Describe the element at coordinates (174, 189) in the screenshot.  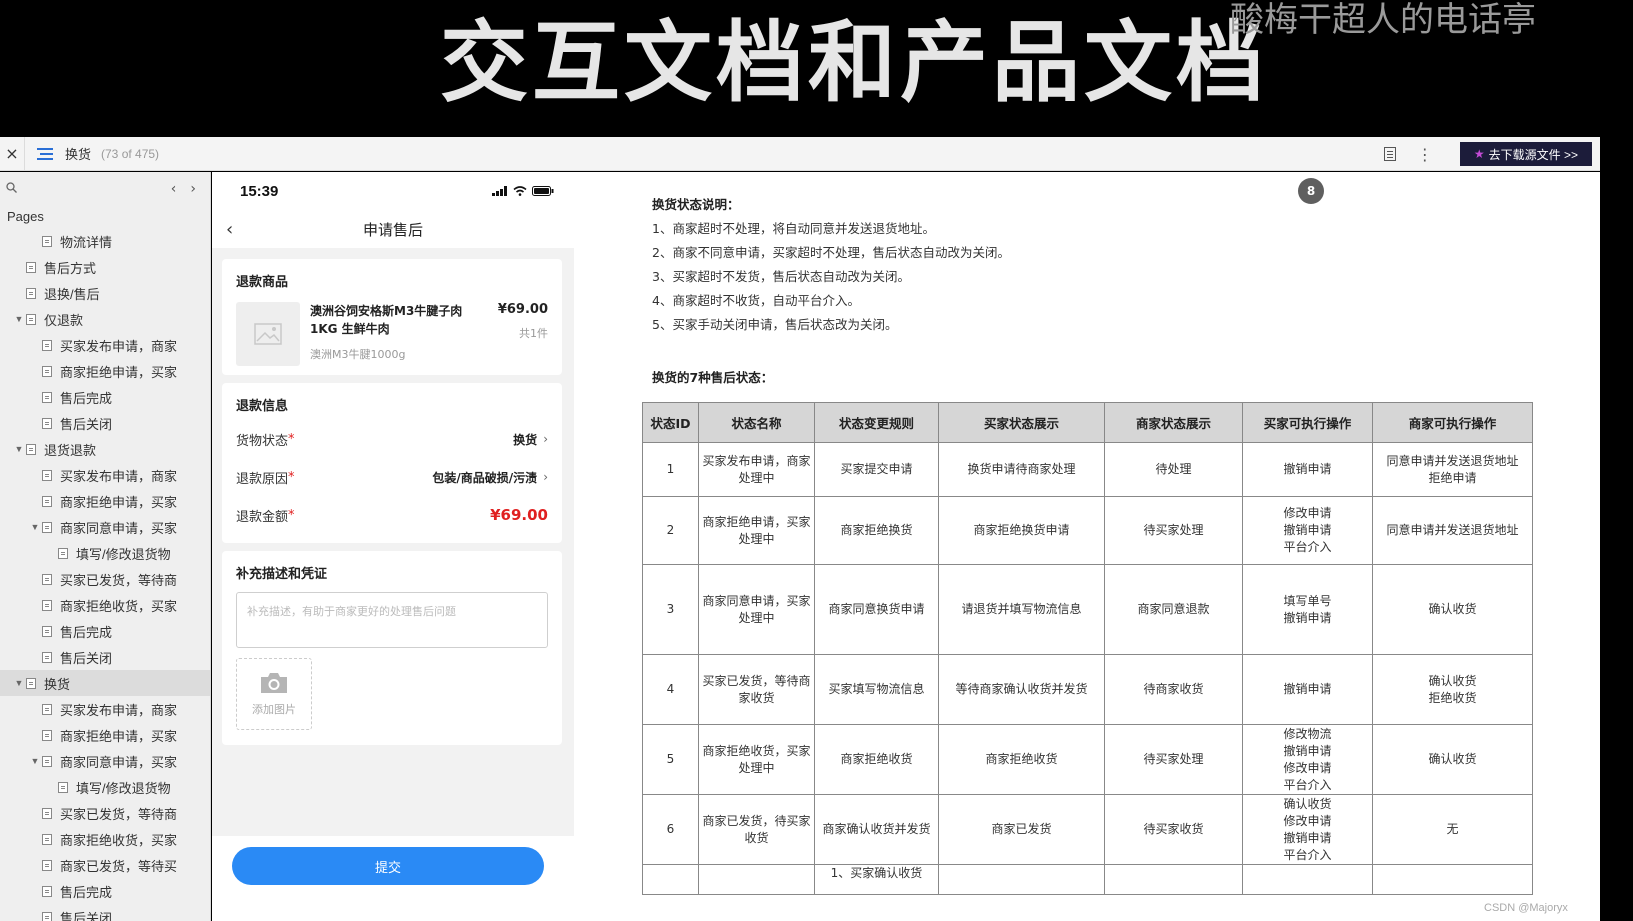
I see `previous-page-icon: ‹` at that location.